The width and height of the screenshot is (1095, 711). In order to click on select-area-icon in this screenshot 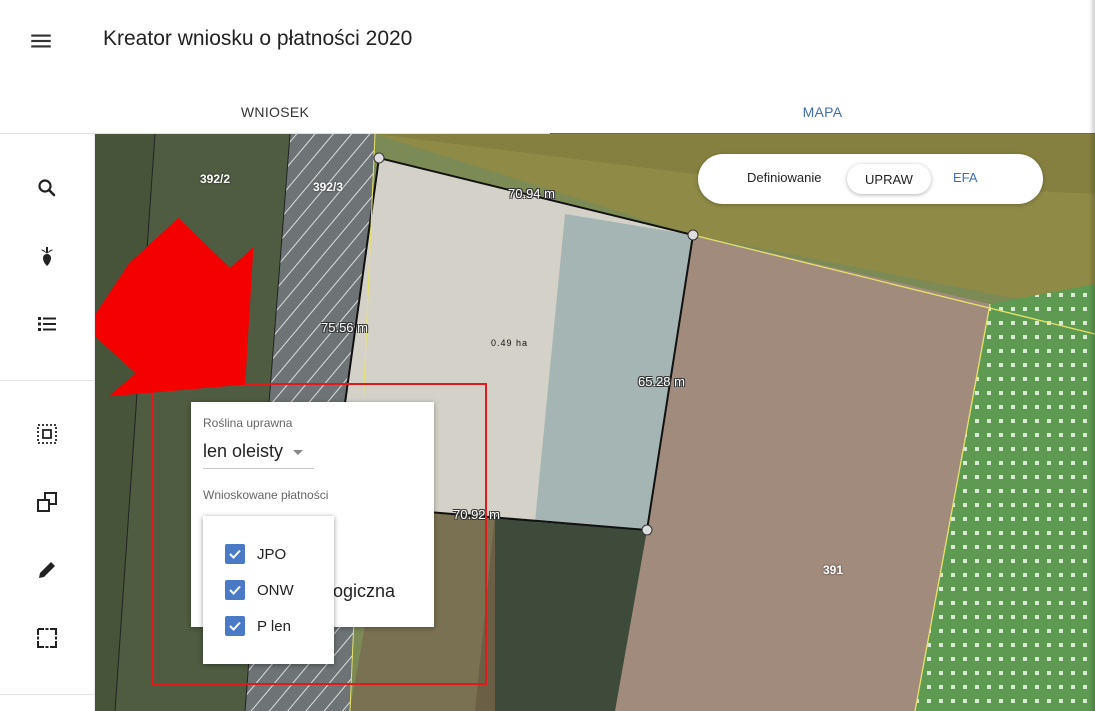, I will do `click(47, 434)`.